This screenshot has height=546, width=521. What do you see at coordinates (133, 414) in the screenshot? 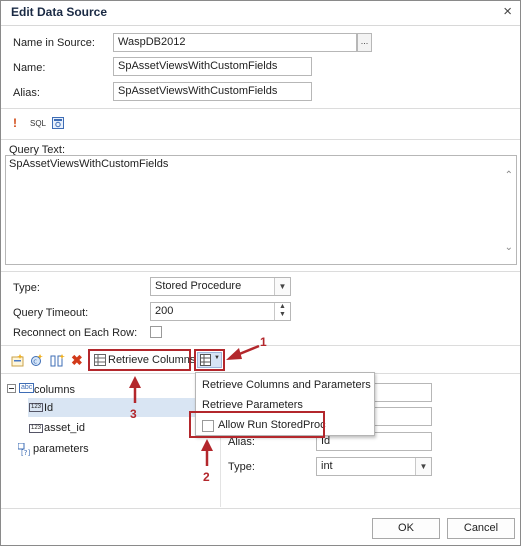
I see `callout-number-3: 3` at bounding box center [133, 414].